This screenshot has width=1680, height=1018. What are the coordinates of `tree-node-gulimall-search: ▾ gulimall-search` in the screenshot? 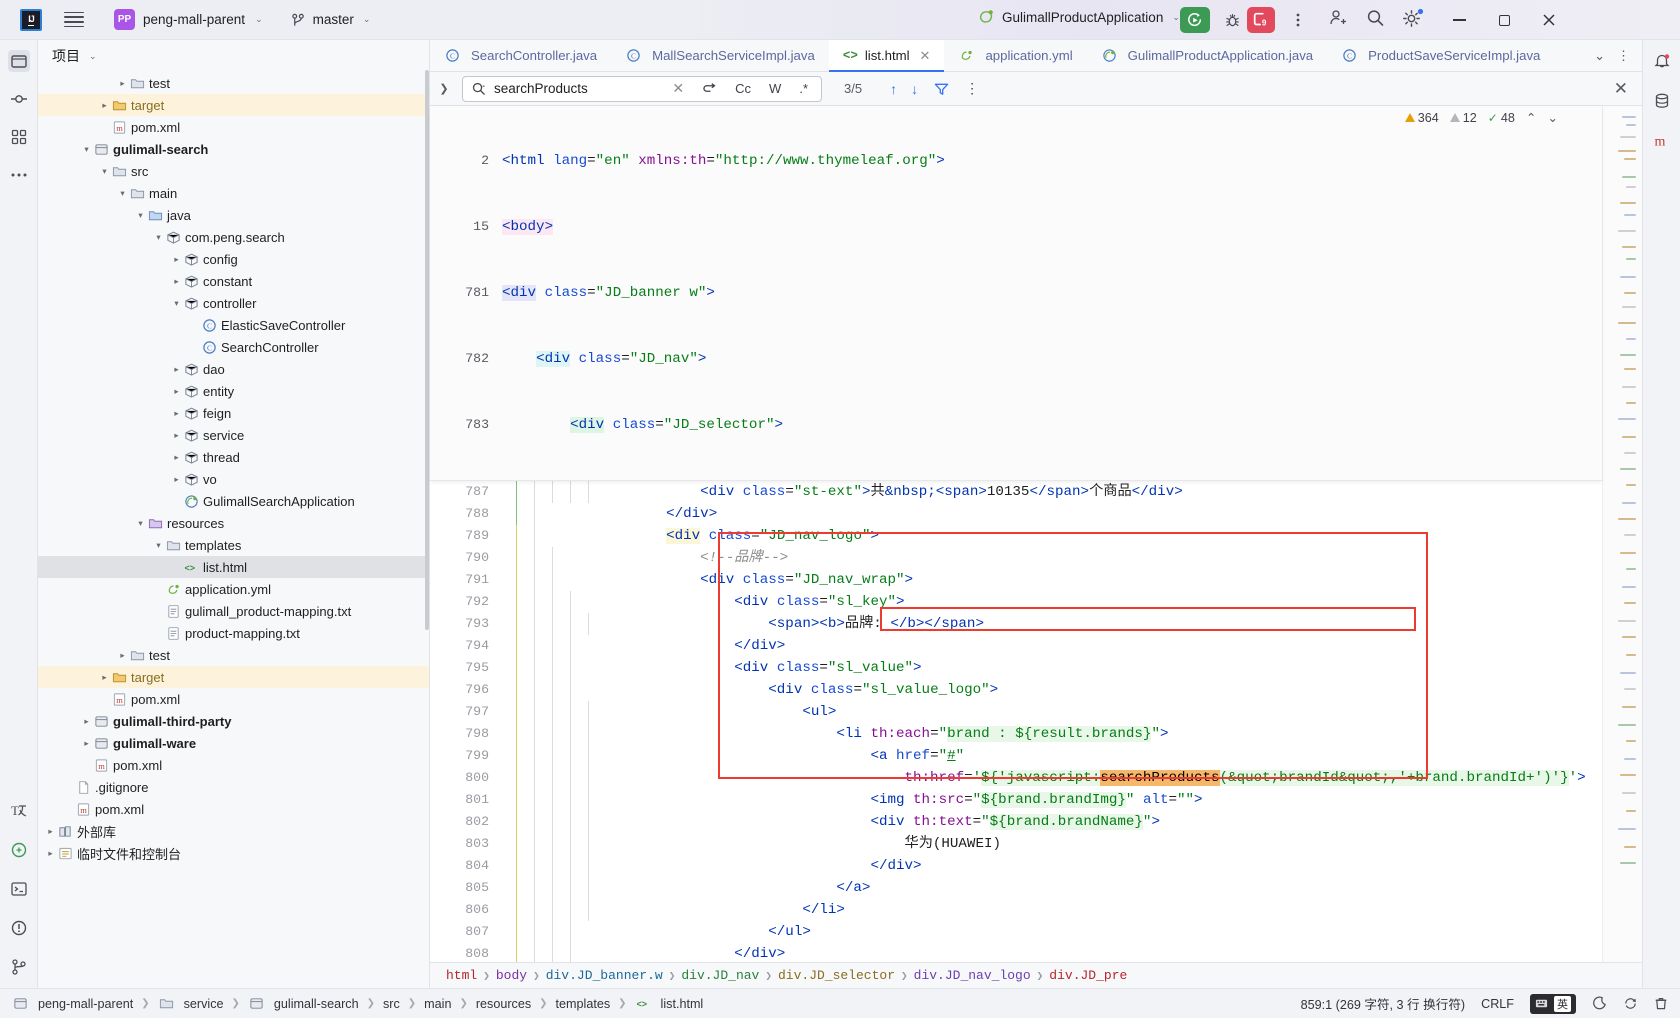 It's located at (233, 149).